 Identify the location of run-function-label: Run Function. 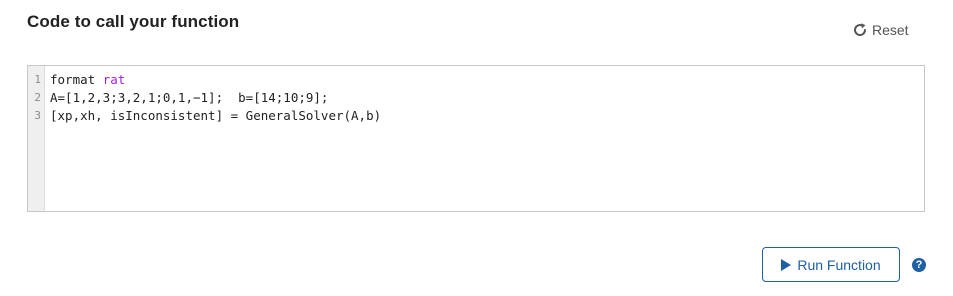
(839, 264).